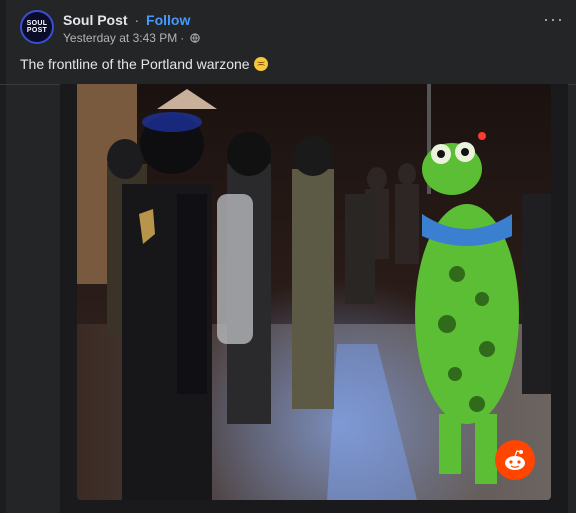 The height and width of the screenshot is (513, 576). Describe the element at coordinates (120, 38) in the screenshot. I see `post-timestamp: Yesterday at 3:43 PM` at that location.